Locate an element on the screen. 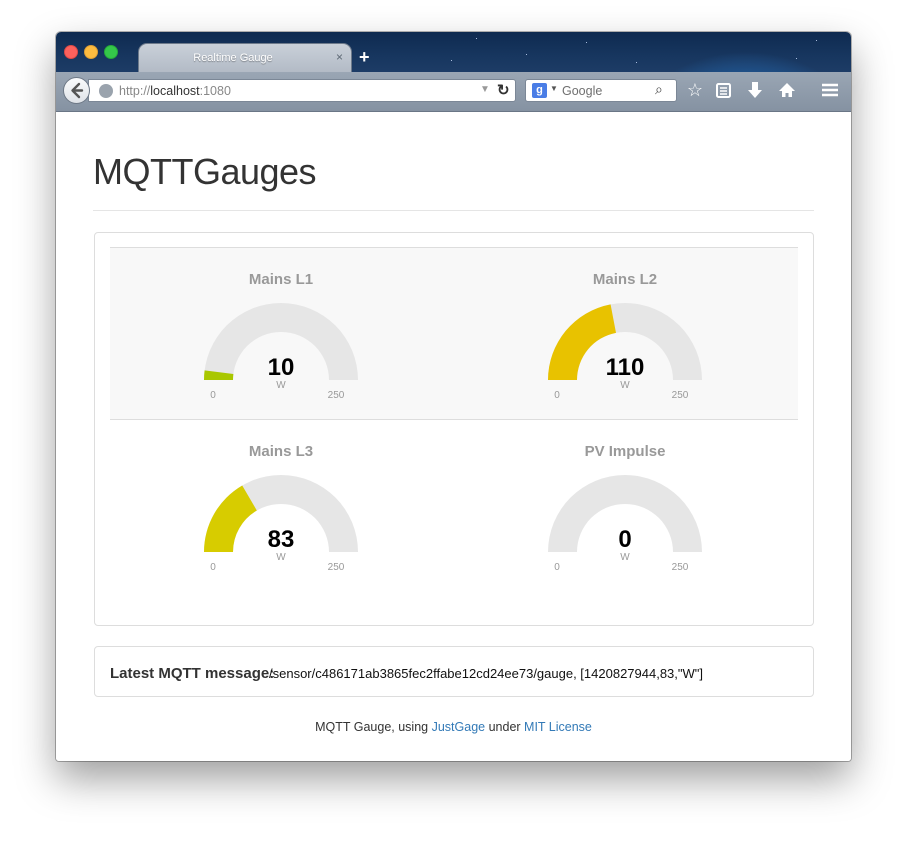 The width and height of the screenshot is (907, 842). url-text: http://localhost:1080 is located at coordinates (175, 91).